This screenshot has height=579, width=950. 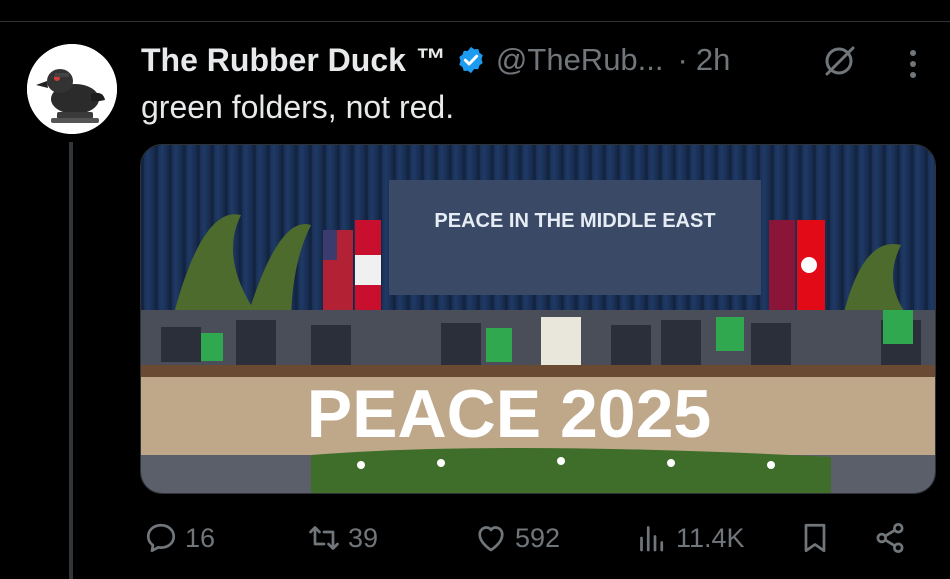 What do you see at coordinates (652, 539) in the screenshot?
I see `views-icon` at bounding box center [652, 539].